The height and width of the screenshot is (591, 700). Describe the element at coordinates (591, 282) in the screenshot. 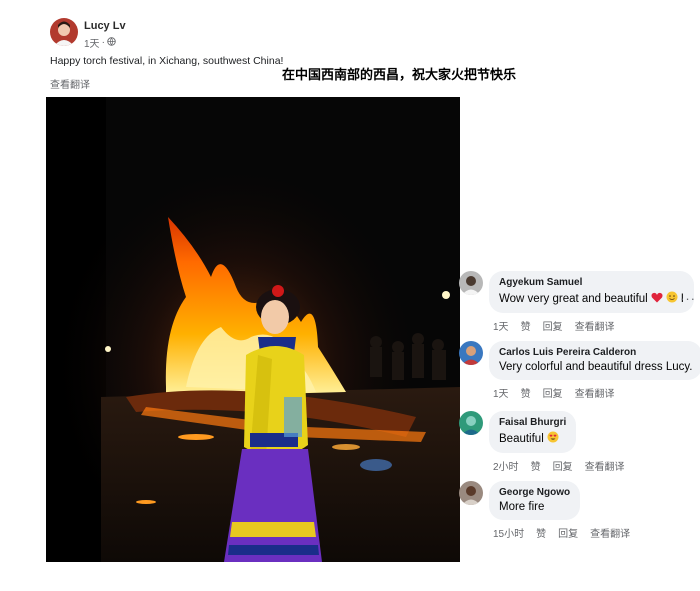

I see `commenter-name: Agyekum Samuel` at that location.